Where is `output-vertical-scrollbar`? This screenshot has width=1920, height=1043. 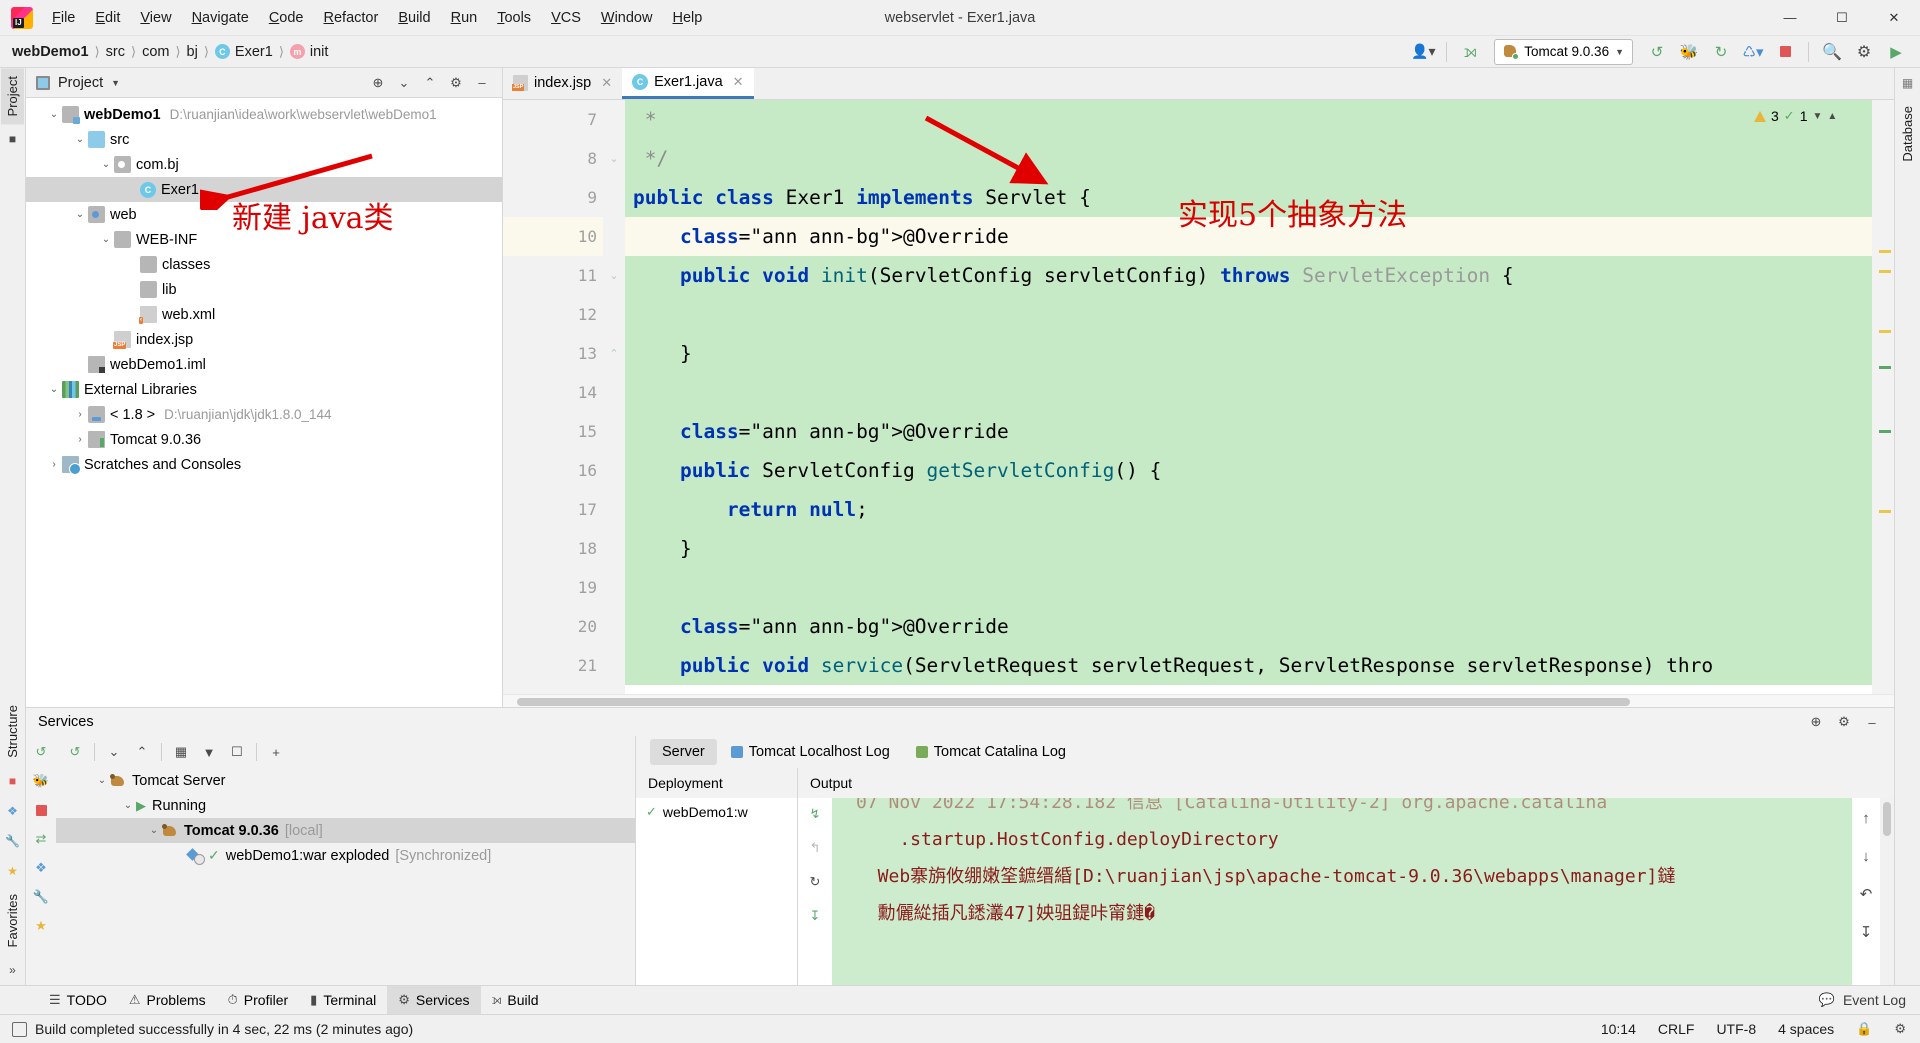 output-vertical-scrollbar is located at coordinates (1887, 891).